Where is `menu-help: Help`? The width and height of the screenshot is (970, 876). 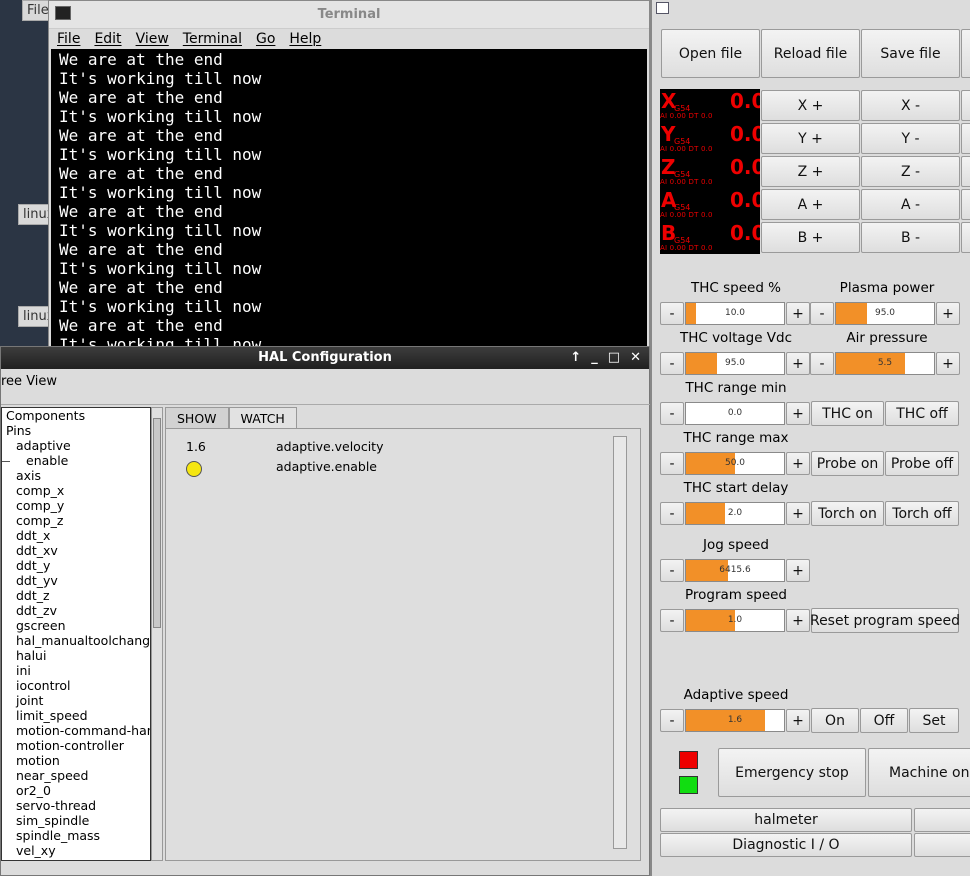 menu-help: Help is located at coordinates (305, 39).